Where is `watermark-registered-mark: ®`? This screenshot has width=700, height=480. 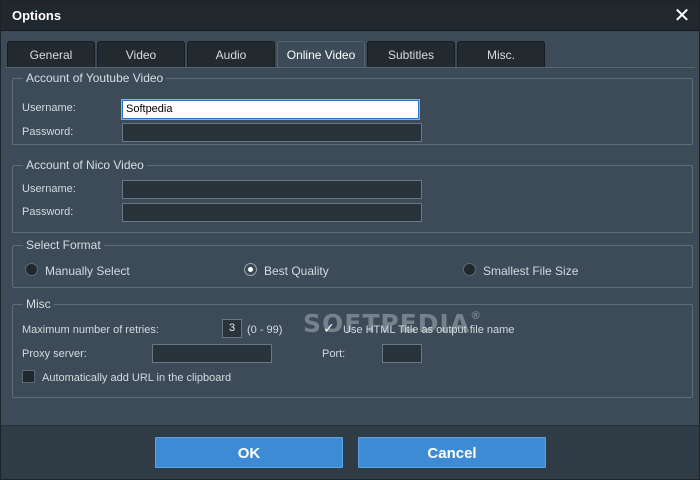
watermark-registered-mark: ® is located at coordinates (476, 315).